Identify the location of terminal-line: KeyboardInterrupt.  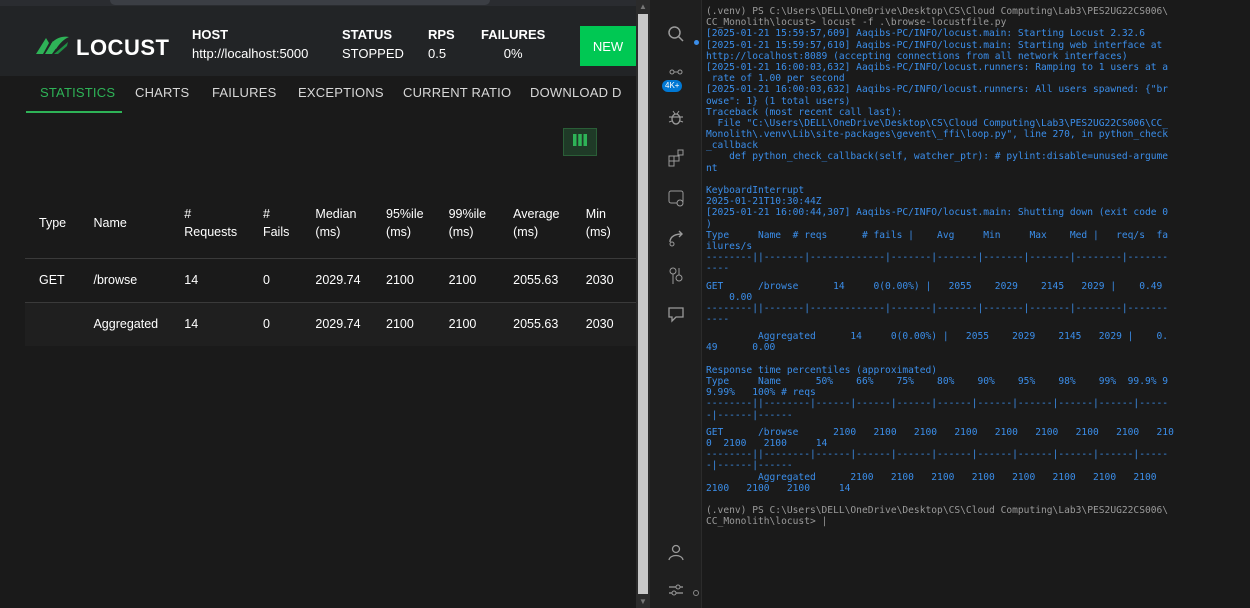
(755, 190).